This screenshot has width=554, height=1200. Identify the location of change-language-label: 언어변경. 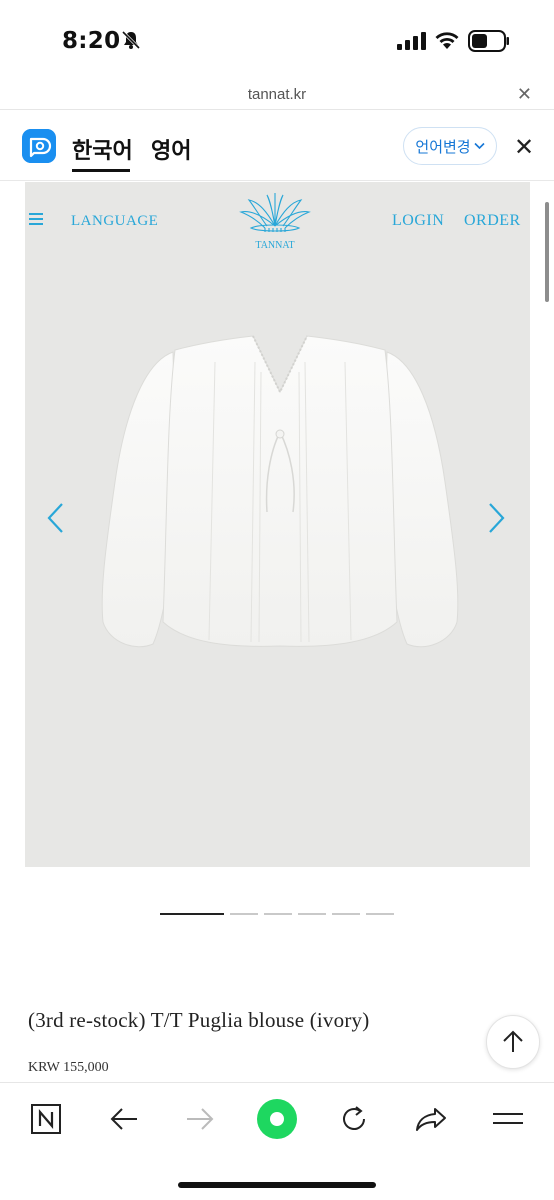
(443, 146).